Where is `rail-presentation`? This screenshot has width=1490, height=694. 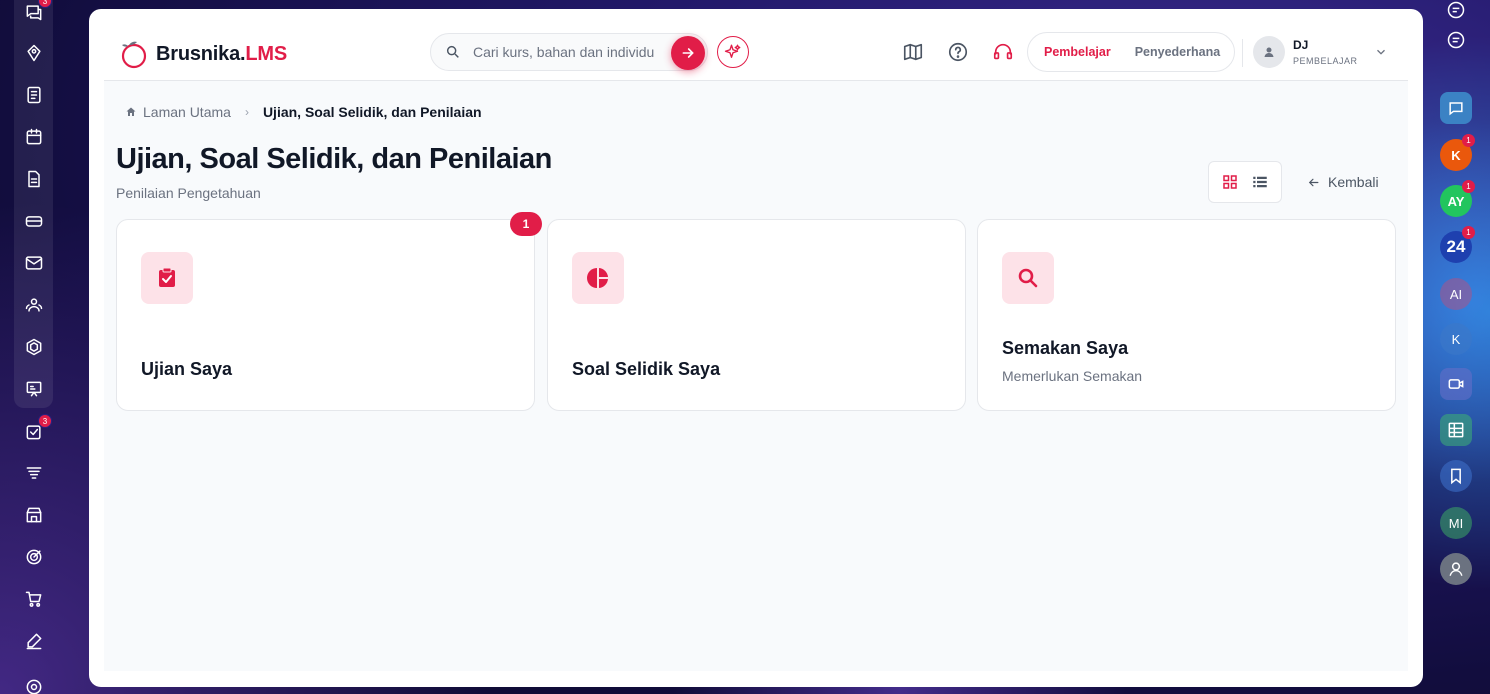
rail-presentation is located at coordinates (34, 389).